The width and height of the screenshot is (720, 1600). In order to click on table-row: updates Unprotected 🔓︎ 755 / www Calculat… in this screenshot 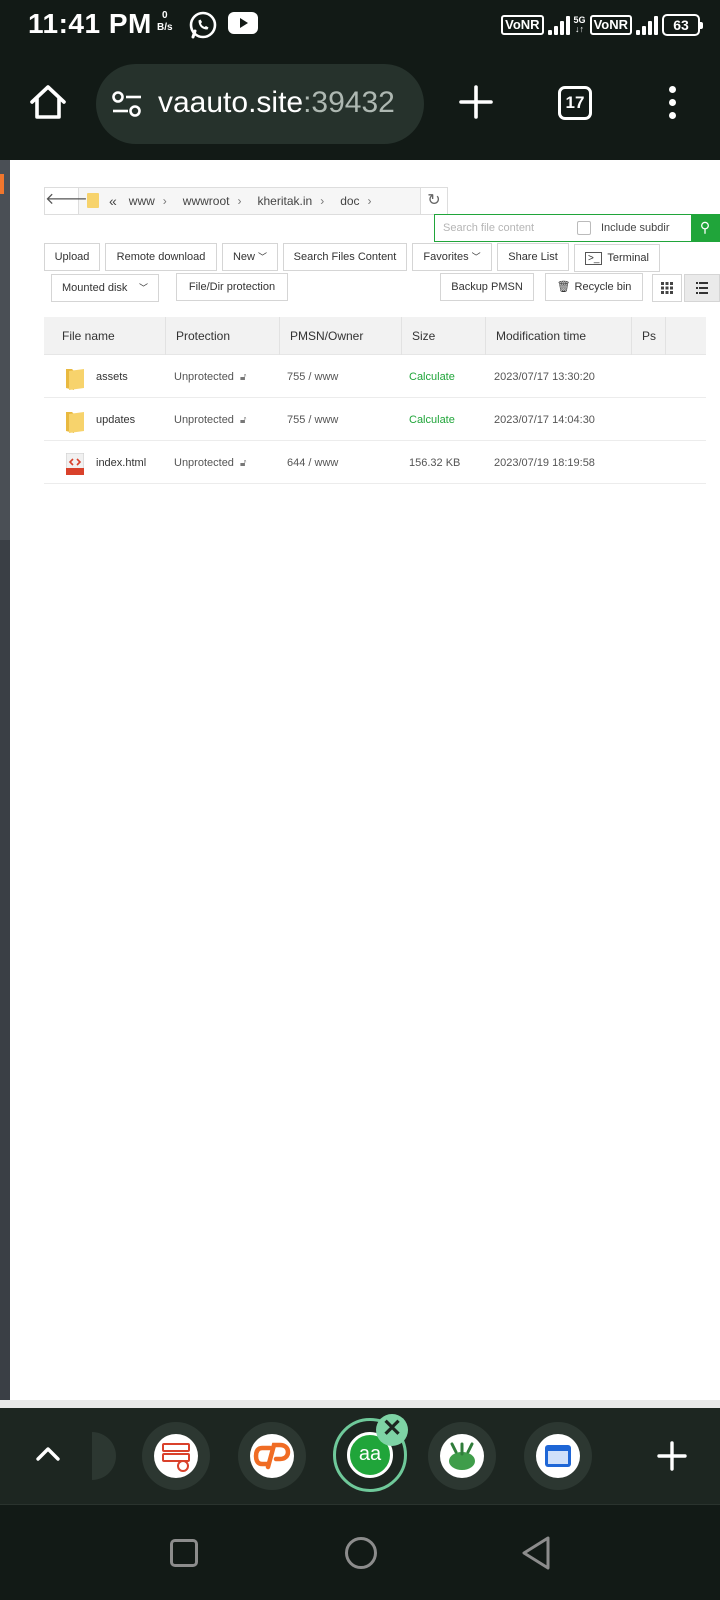, I will do `click(375, 420)`.